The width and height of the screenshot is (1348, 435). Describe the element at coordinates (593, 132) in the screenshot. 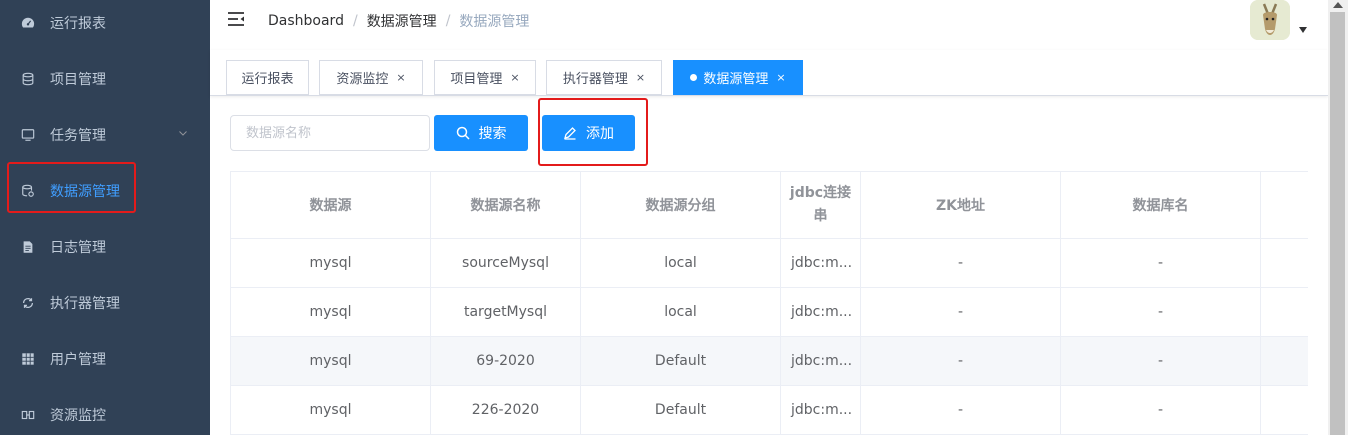

I see `highlight-box-add` at that location.